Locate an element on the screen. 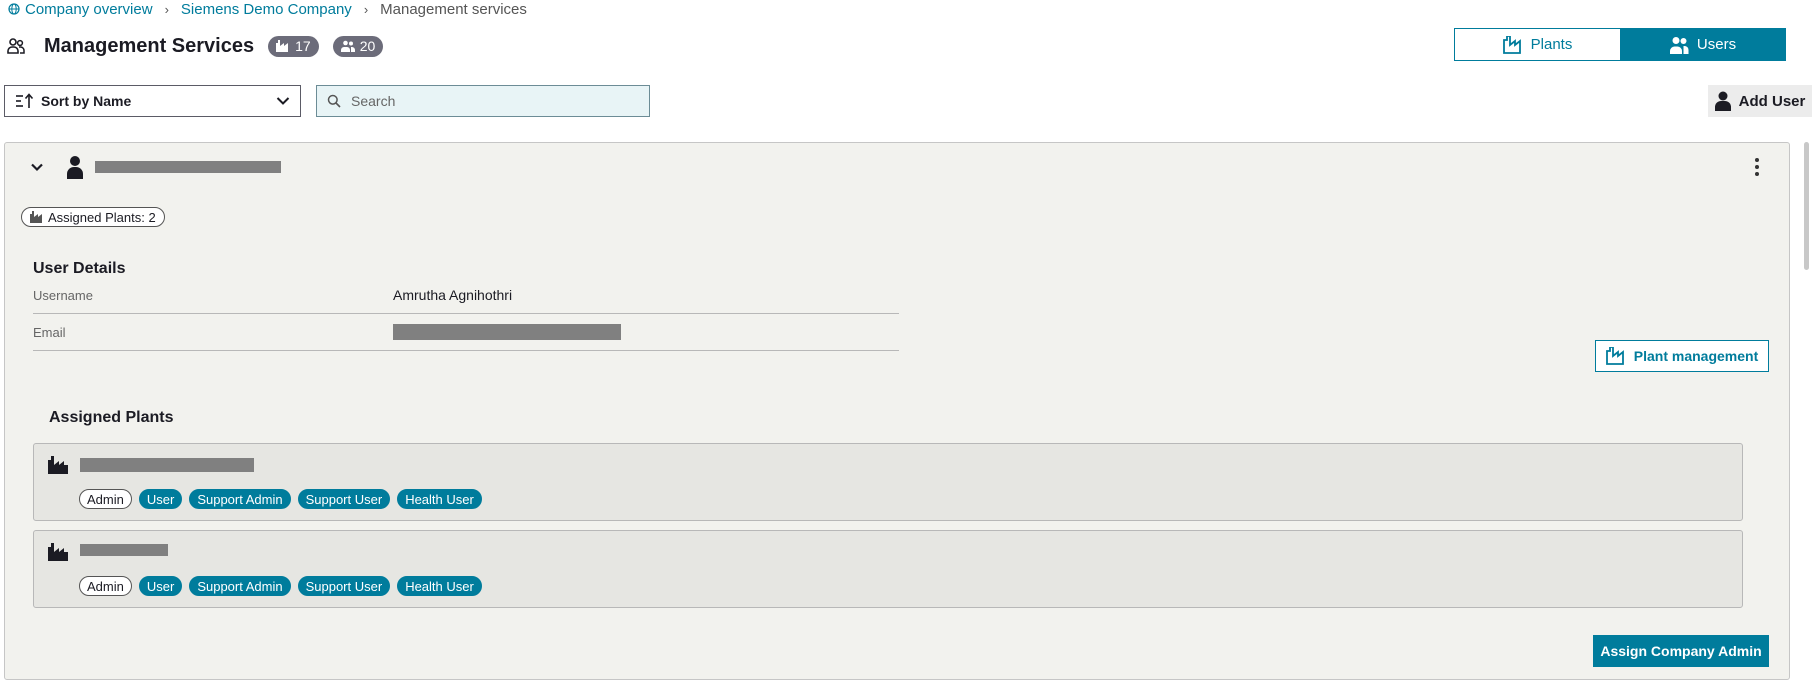  plants-view-button: Plants is located at coordinates (1537, 44).